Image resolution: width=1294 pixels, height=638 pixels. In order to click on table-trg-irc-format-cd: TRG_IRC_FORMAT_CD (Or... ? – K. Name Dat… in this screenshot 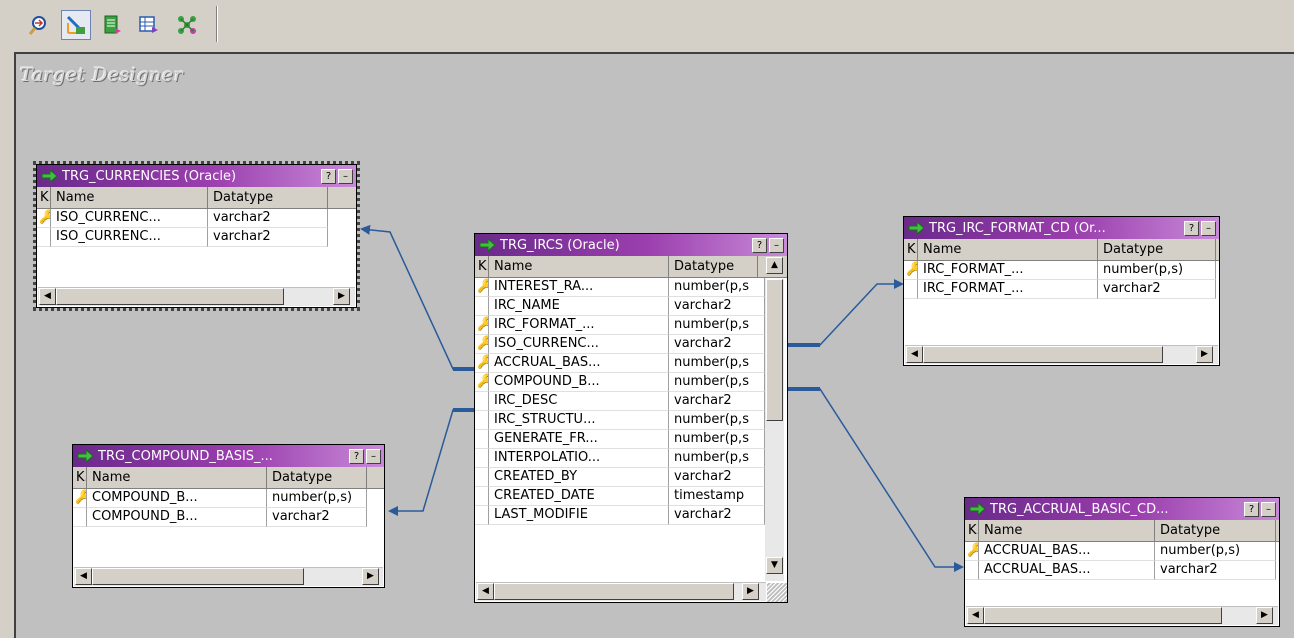, I will do `click(1061, 291)`.